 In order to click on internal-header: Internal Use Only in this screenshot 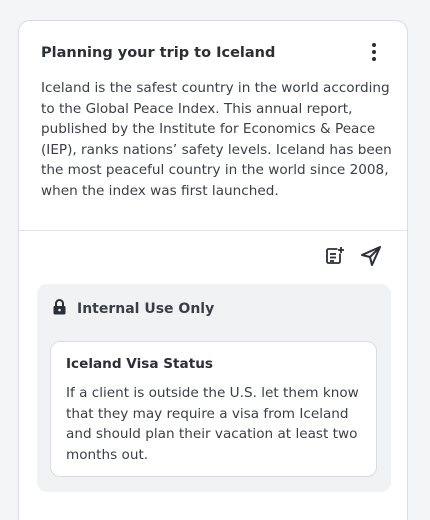, I will do `click(133, 309)`.